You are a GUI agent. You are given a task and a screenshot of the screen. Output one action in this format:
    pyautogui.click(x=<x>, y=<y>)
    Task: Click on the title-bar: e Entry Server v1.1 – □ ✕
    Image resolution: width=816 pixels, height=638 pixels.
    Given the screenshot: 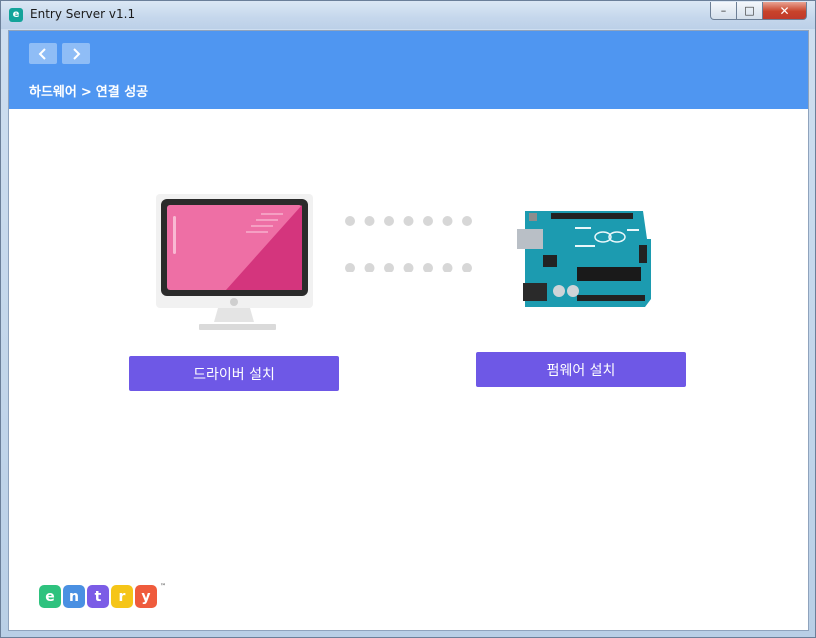 What is the action you would take?
    pyautogui.click(x=408, y=15)
    